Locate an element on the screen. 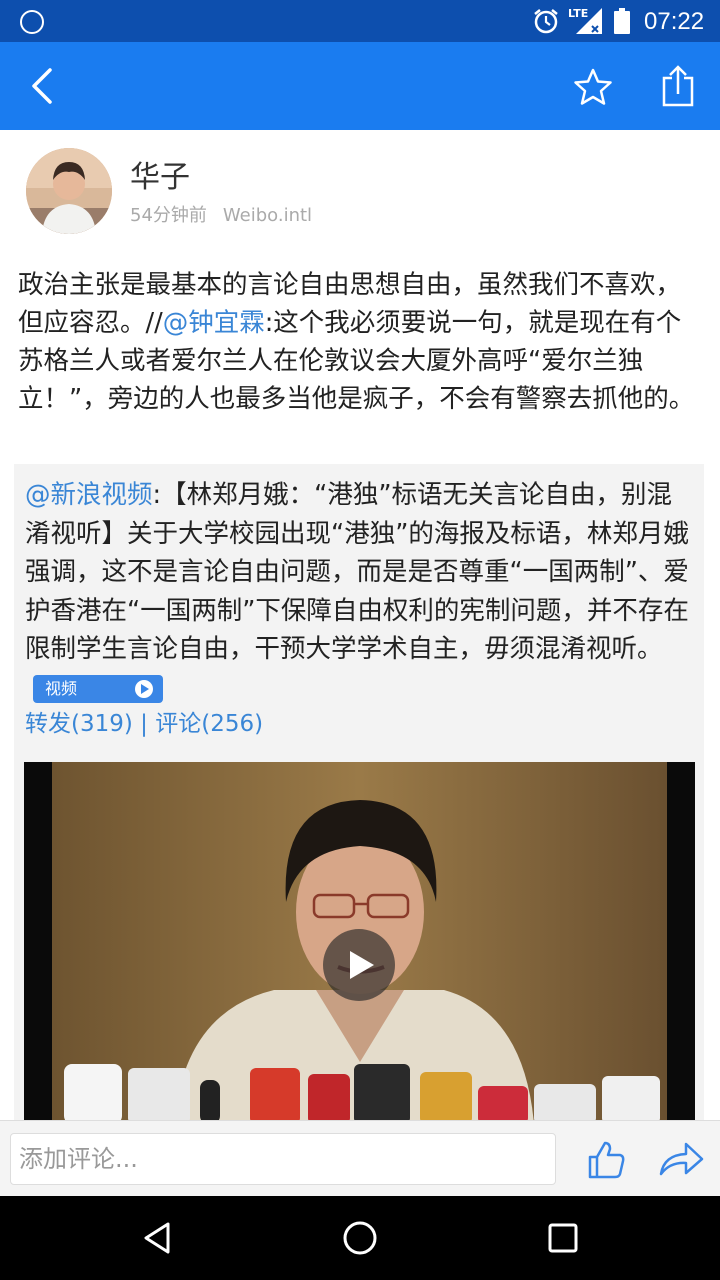 This screenshot has height=1280, width=720. share-icon is located at coordinates (678, 86).